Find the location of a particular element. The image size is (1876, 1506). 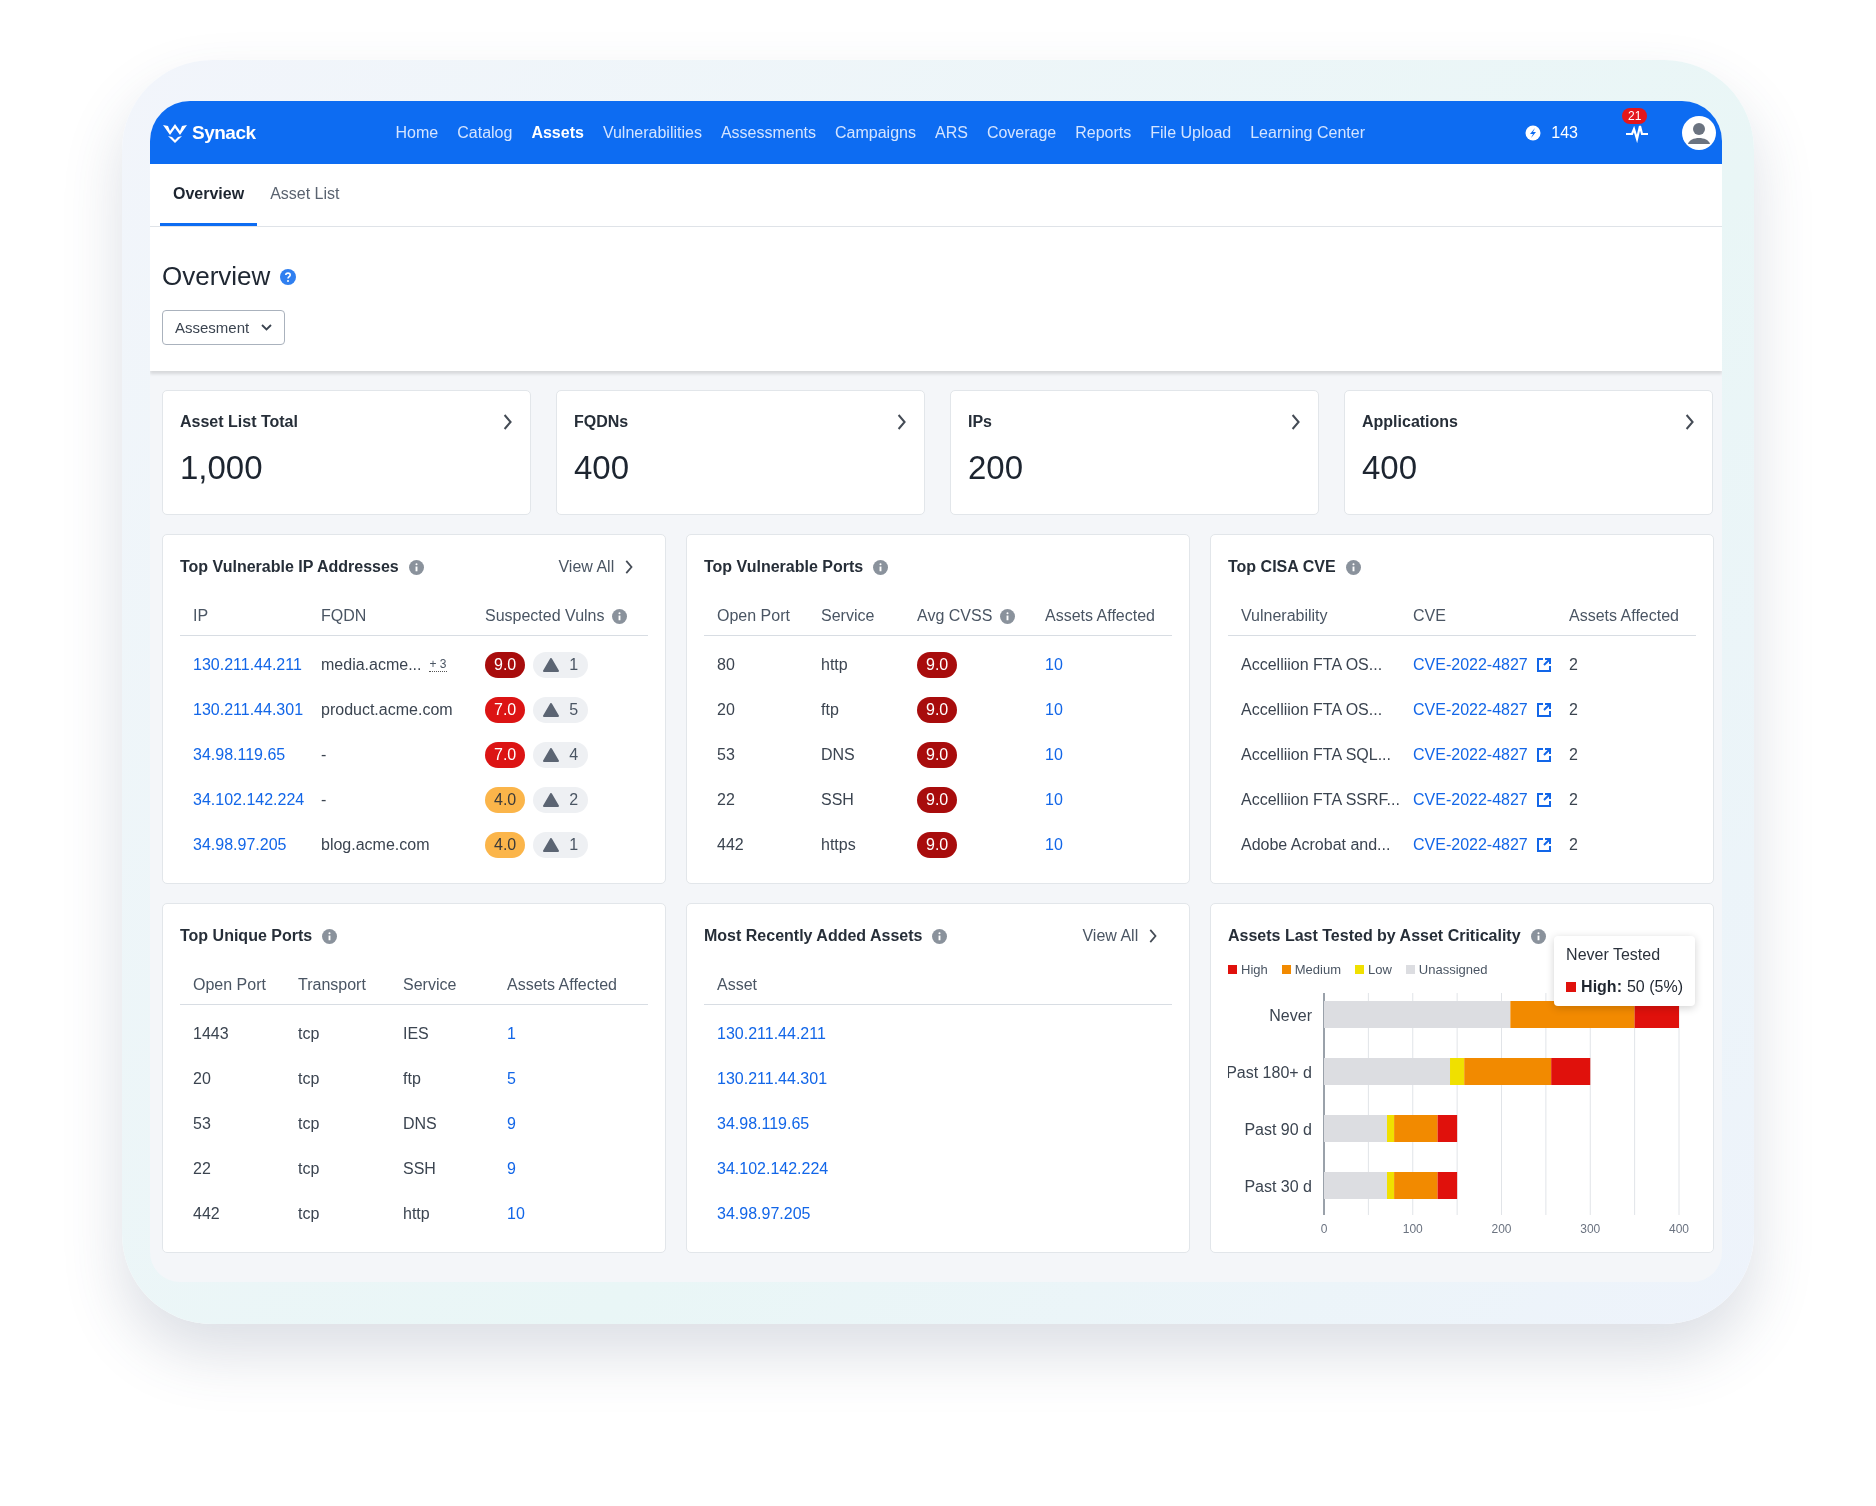

nav-item: Vulnerabilities is located at coordinates (652, 132).